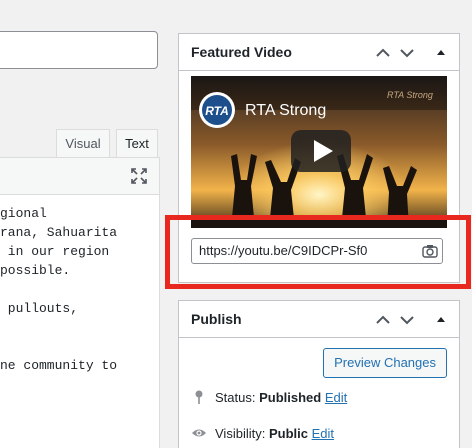 The width and height of the screenshot is (472, 448). I want to click on editor-line: rana, Sahuarita, so click(59, 232).